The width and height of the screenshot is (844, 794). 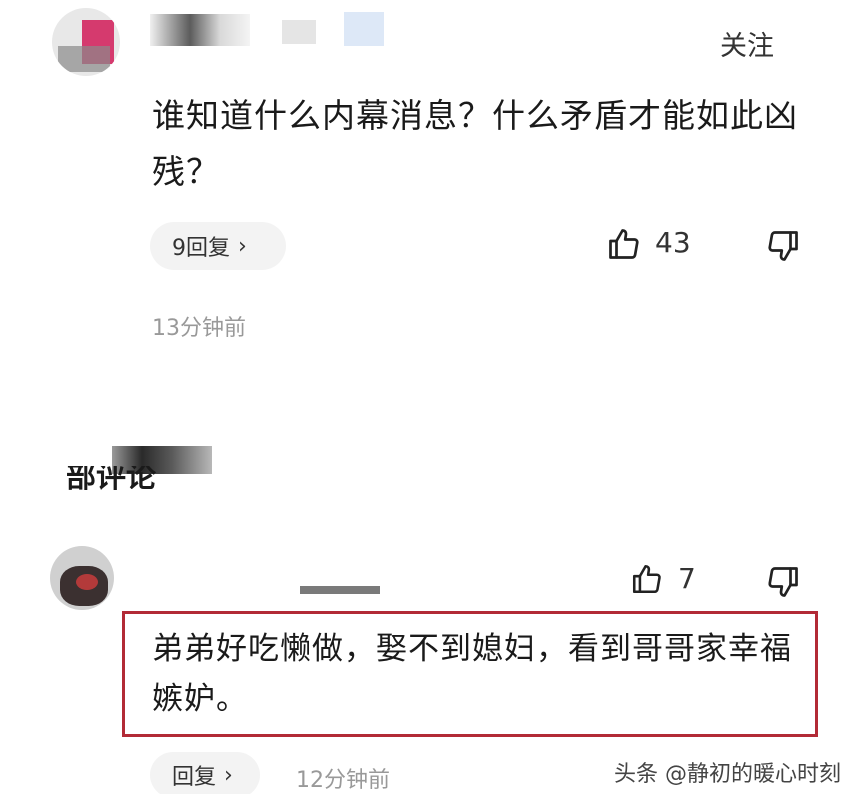 What do you see at coordinates (201, 248) in the screenshot?
I see `replies-label: 9回复` at bounding box center [201, 248].